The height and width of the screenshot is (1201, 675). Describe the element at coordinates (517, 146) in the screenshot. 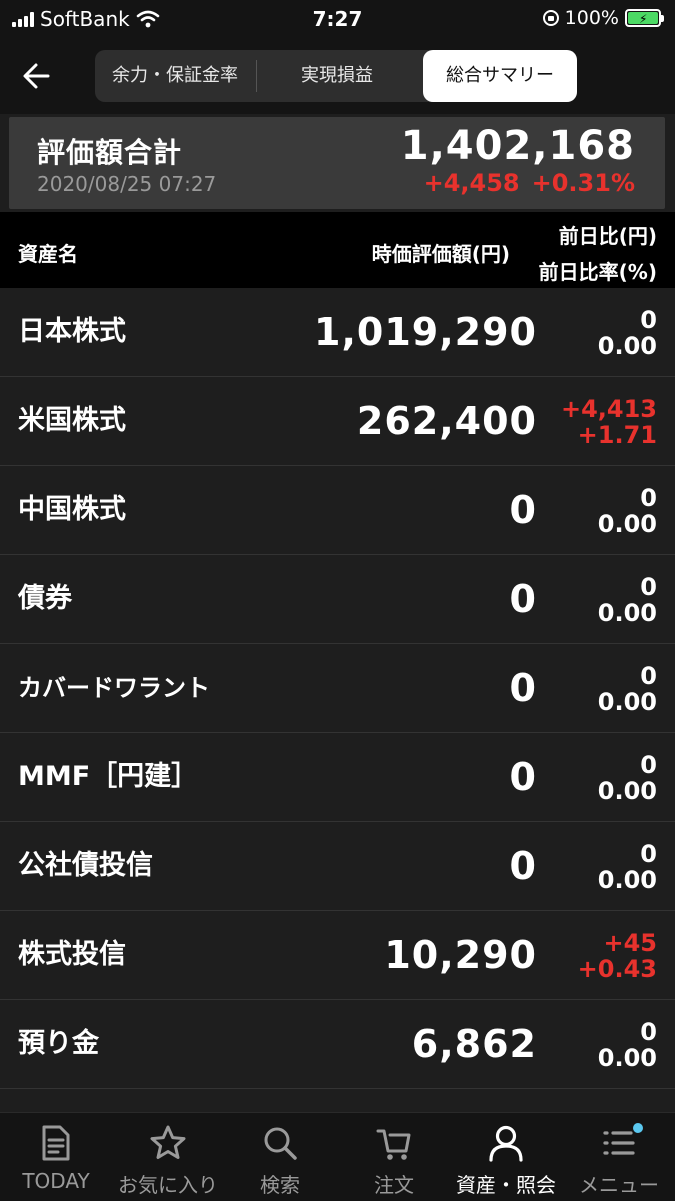

I see `summary-total: 1,402,168` at that location.